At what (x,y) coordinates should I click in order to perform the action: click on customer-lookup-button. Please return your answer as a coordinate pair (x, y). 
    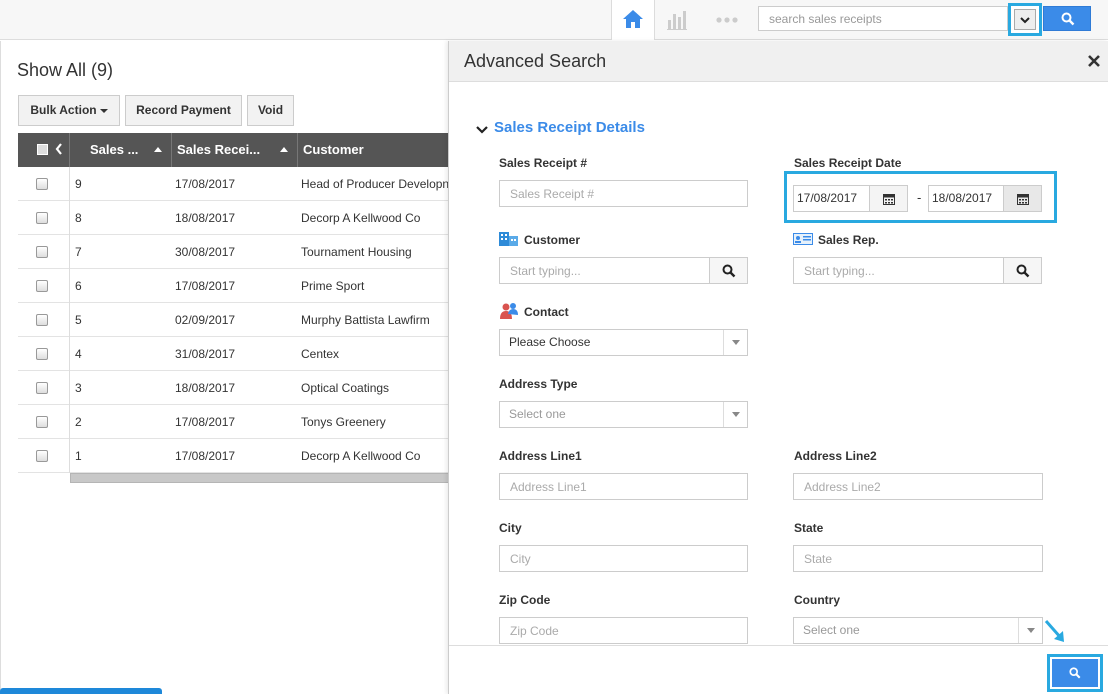
    Looking at the image, I should click on (728, 270).